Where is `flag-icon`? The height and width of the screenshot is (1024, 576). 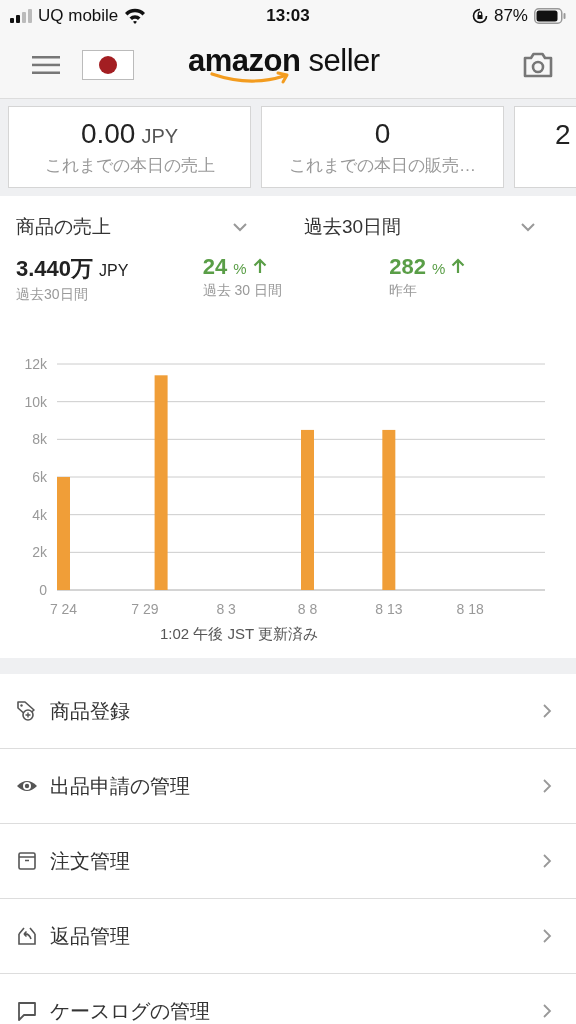
flag-icon is located at coordinates (108, 65).